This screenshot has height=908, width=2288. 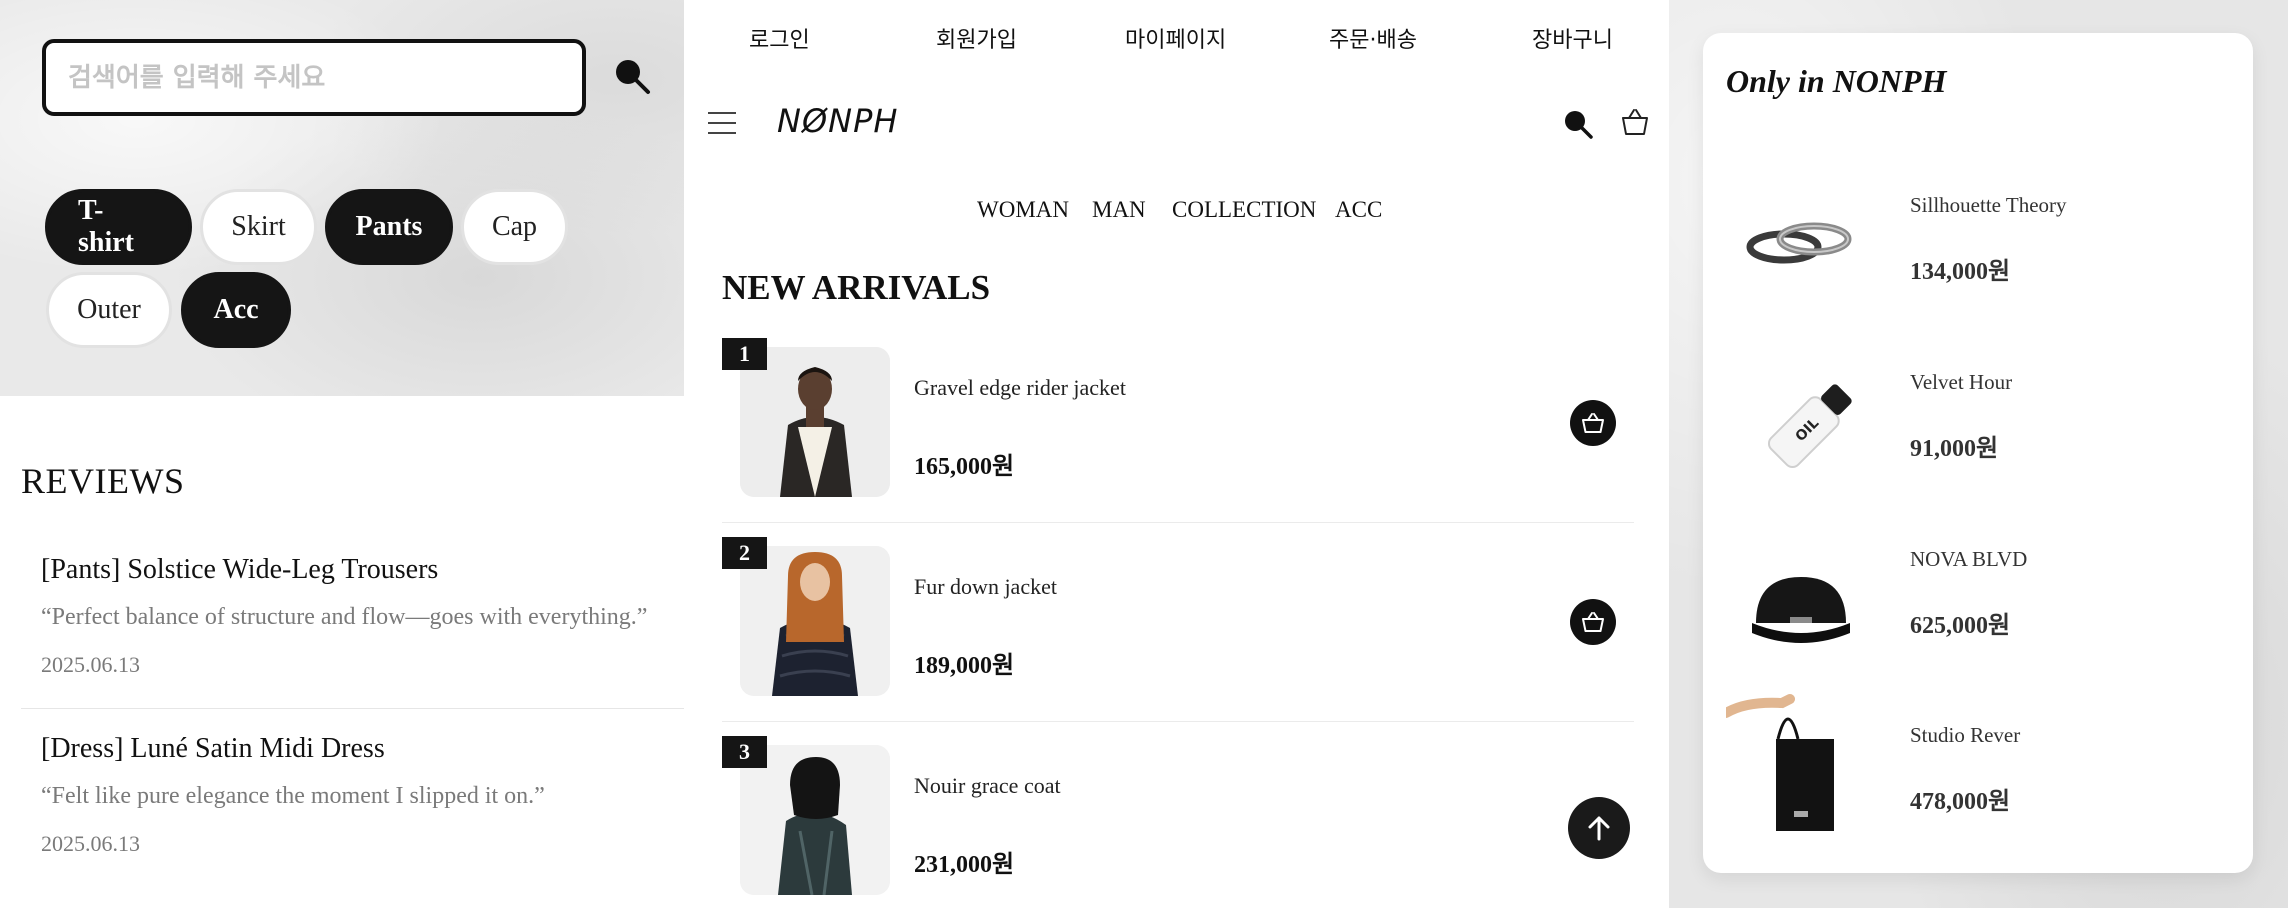 I want to click on section-title: NEW ARRIVALS, so click(x=856, y=287).